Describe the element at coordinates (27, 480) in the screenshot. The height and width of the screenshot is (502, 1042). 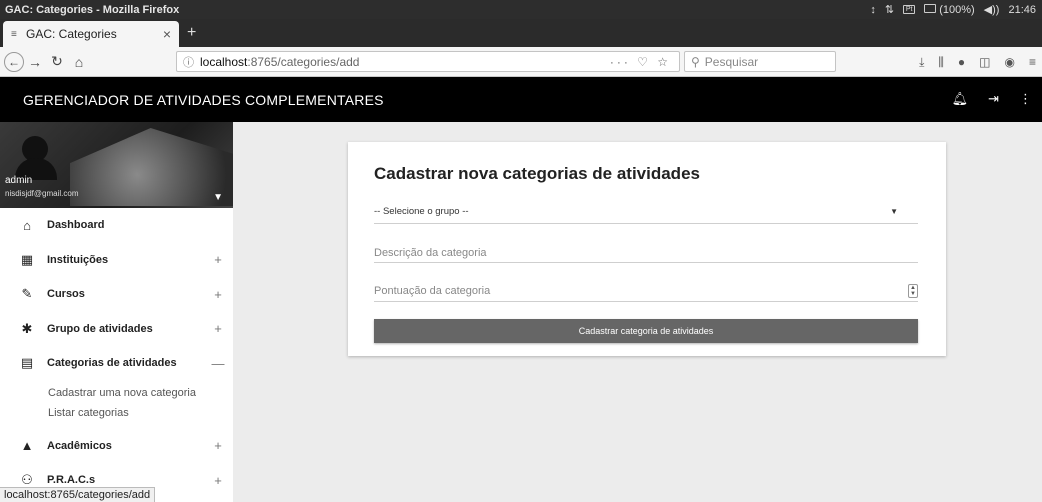
I see `people-icon: ⚇` at that location.